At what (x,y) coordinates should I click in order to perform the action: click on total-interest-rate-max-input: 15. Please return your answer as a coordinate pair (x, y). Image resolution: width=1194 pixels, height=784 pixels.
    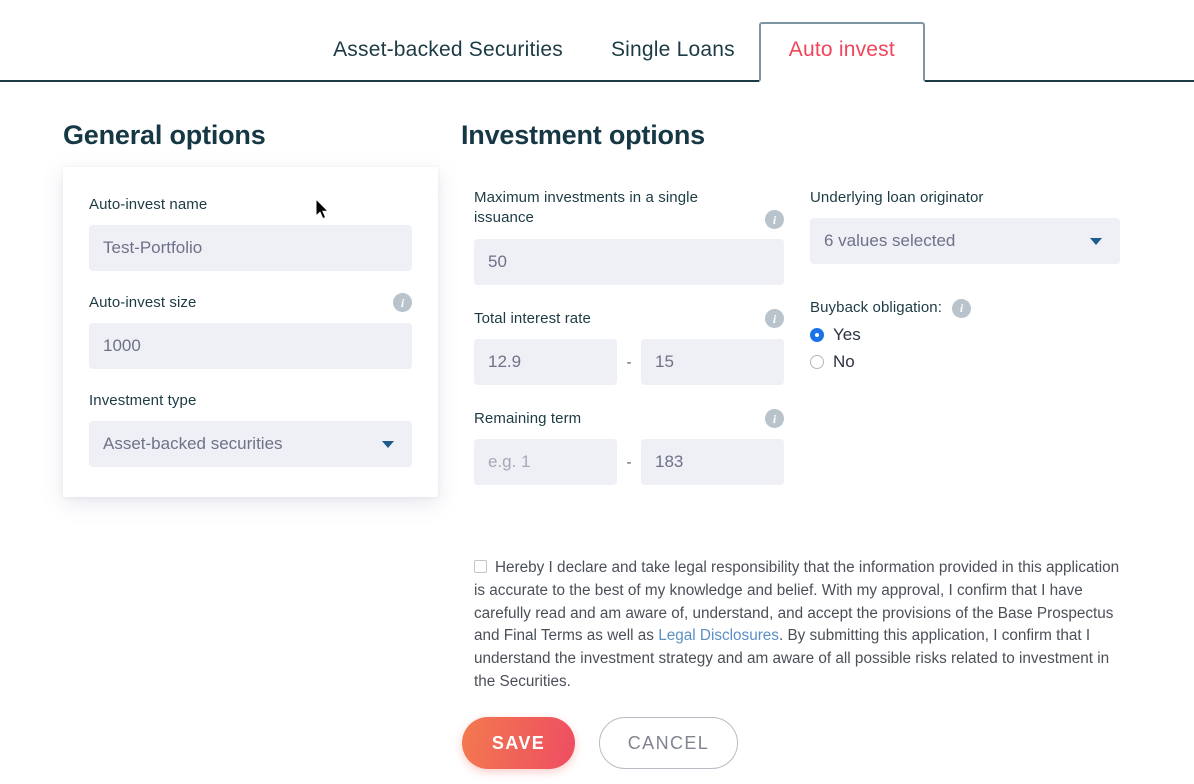
    Looking at the image, I should click on (712, 362).